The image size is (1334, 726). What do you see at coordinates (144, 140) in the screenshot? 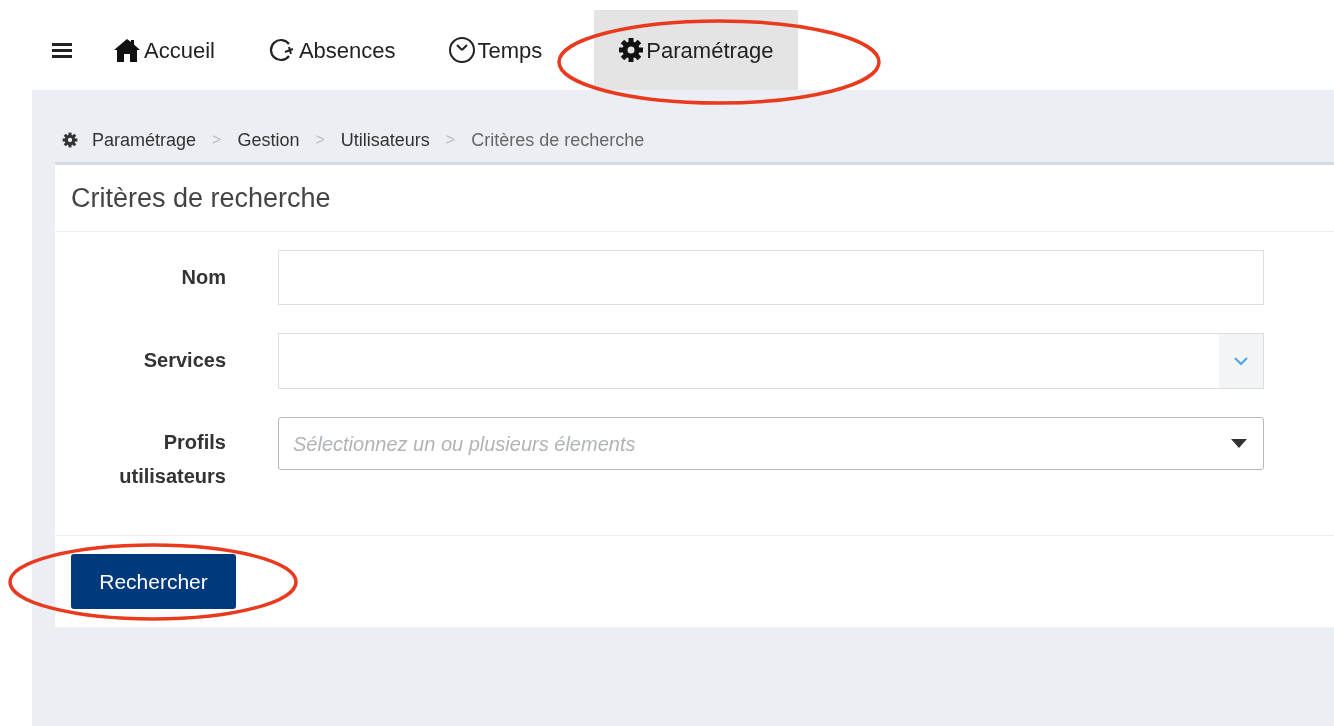
I see `breadcrumb-link: Paramétrage` at bounding box center [144, 140].